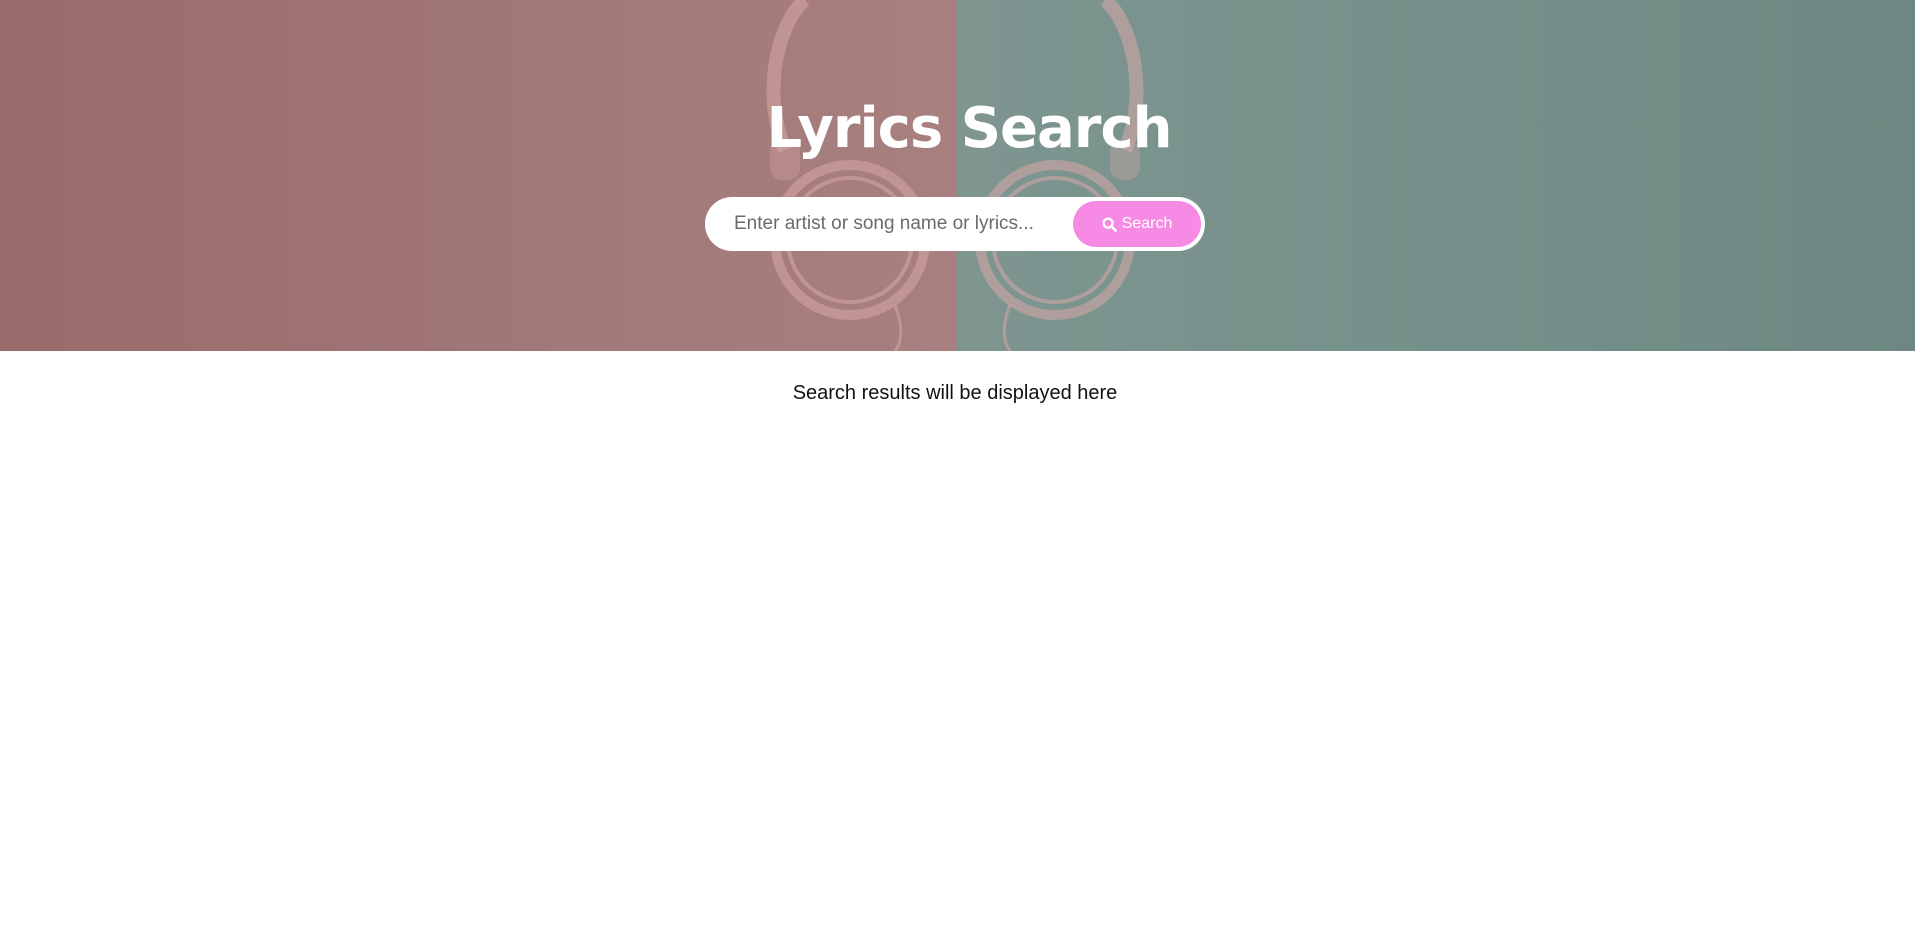  What do you see at coordinates (969, 128) in the screenshot?
I see `page-title: Lyrics Search` at bounding box center [969, 128].